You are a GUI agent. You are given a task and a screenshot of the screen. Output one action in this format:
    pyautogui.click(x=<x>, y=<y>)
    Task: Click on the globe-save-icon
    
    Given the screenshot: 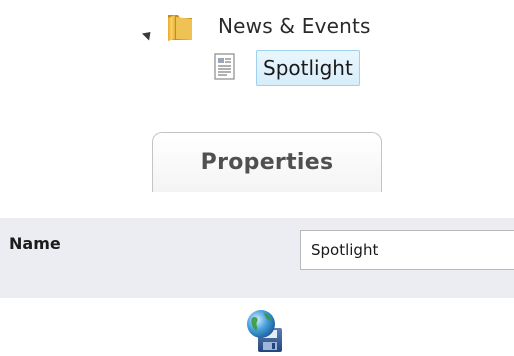 What is the action you would take?
    pyautogui.click(x=264, y=330)
    